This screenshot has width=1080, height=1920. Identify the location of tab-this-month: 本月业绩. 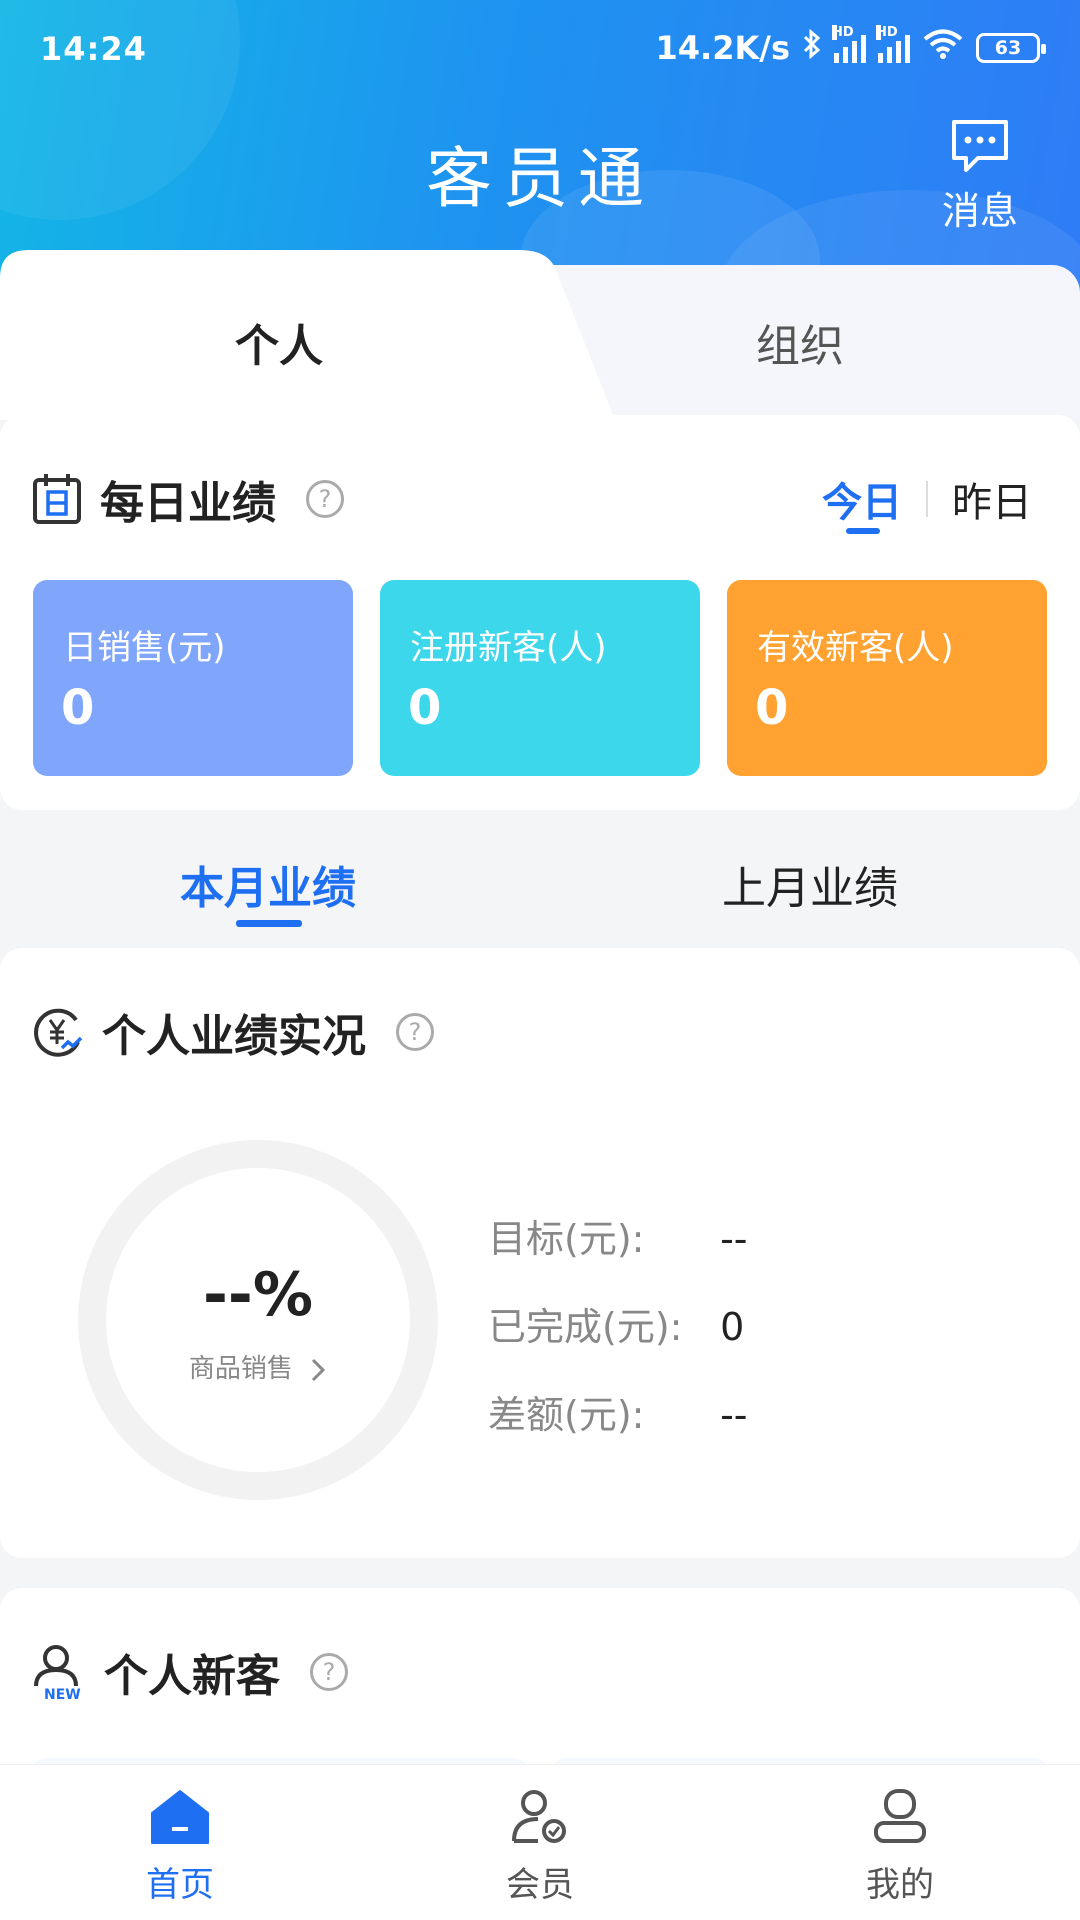
(268, 889).